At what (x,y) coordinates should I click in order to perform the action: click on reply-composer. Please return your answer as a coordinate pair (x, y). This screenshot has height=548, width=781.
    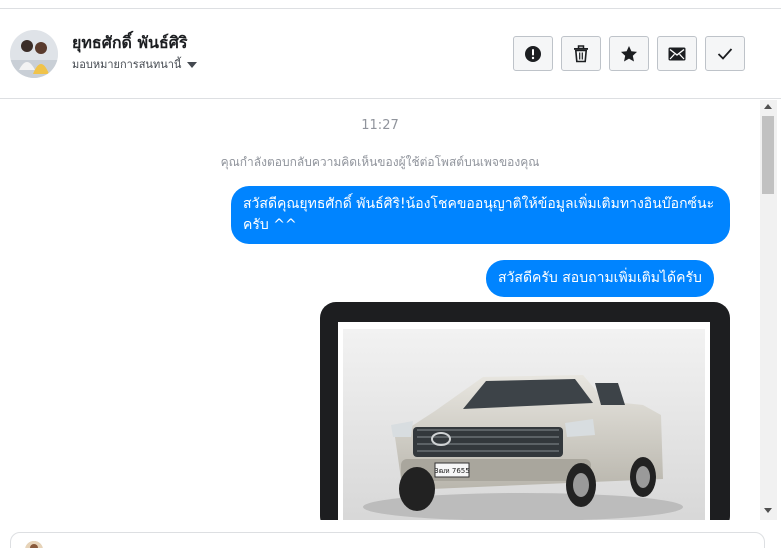
    Looking at the image, I should click on (387, 540).